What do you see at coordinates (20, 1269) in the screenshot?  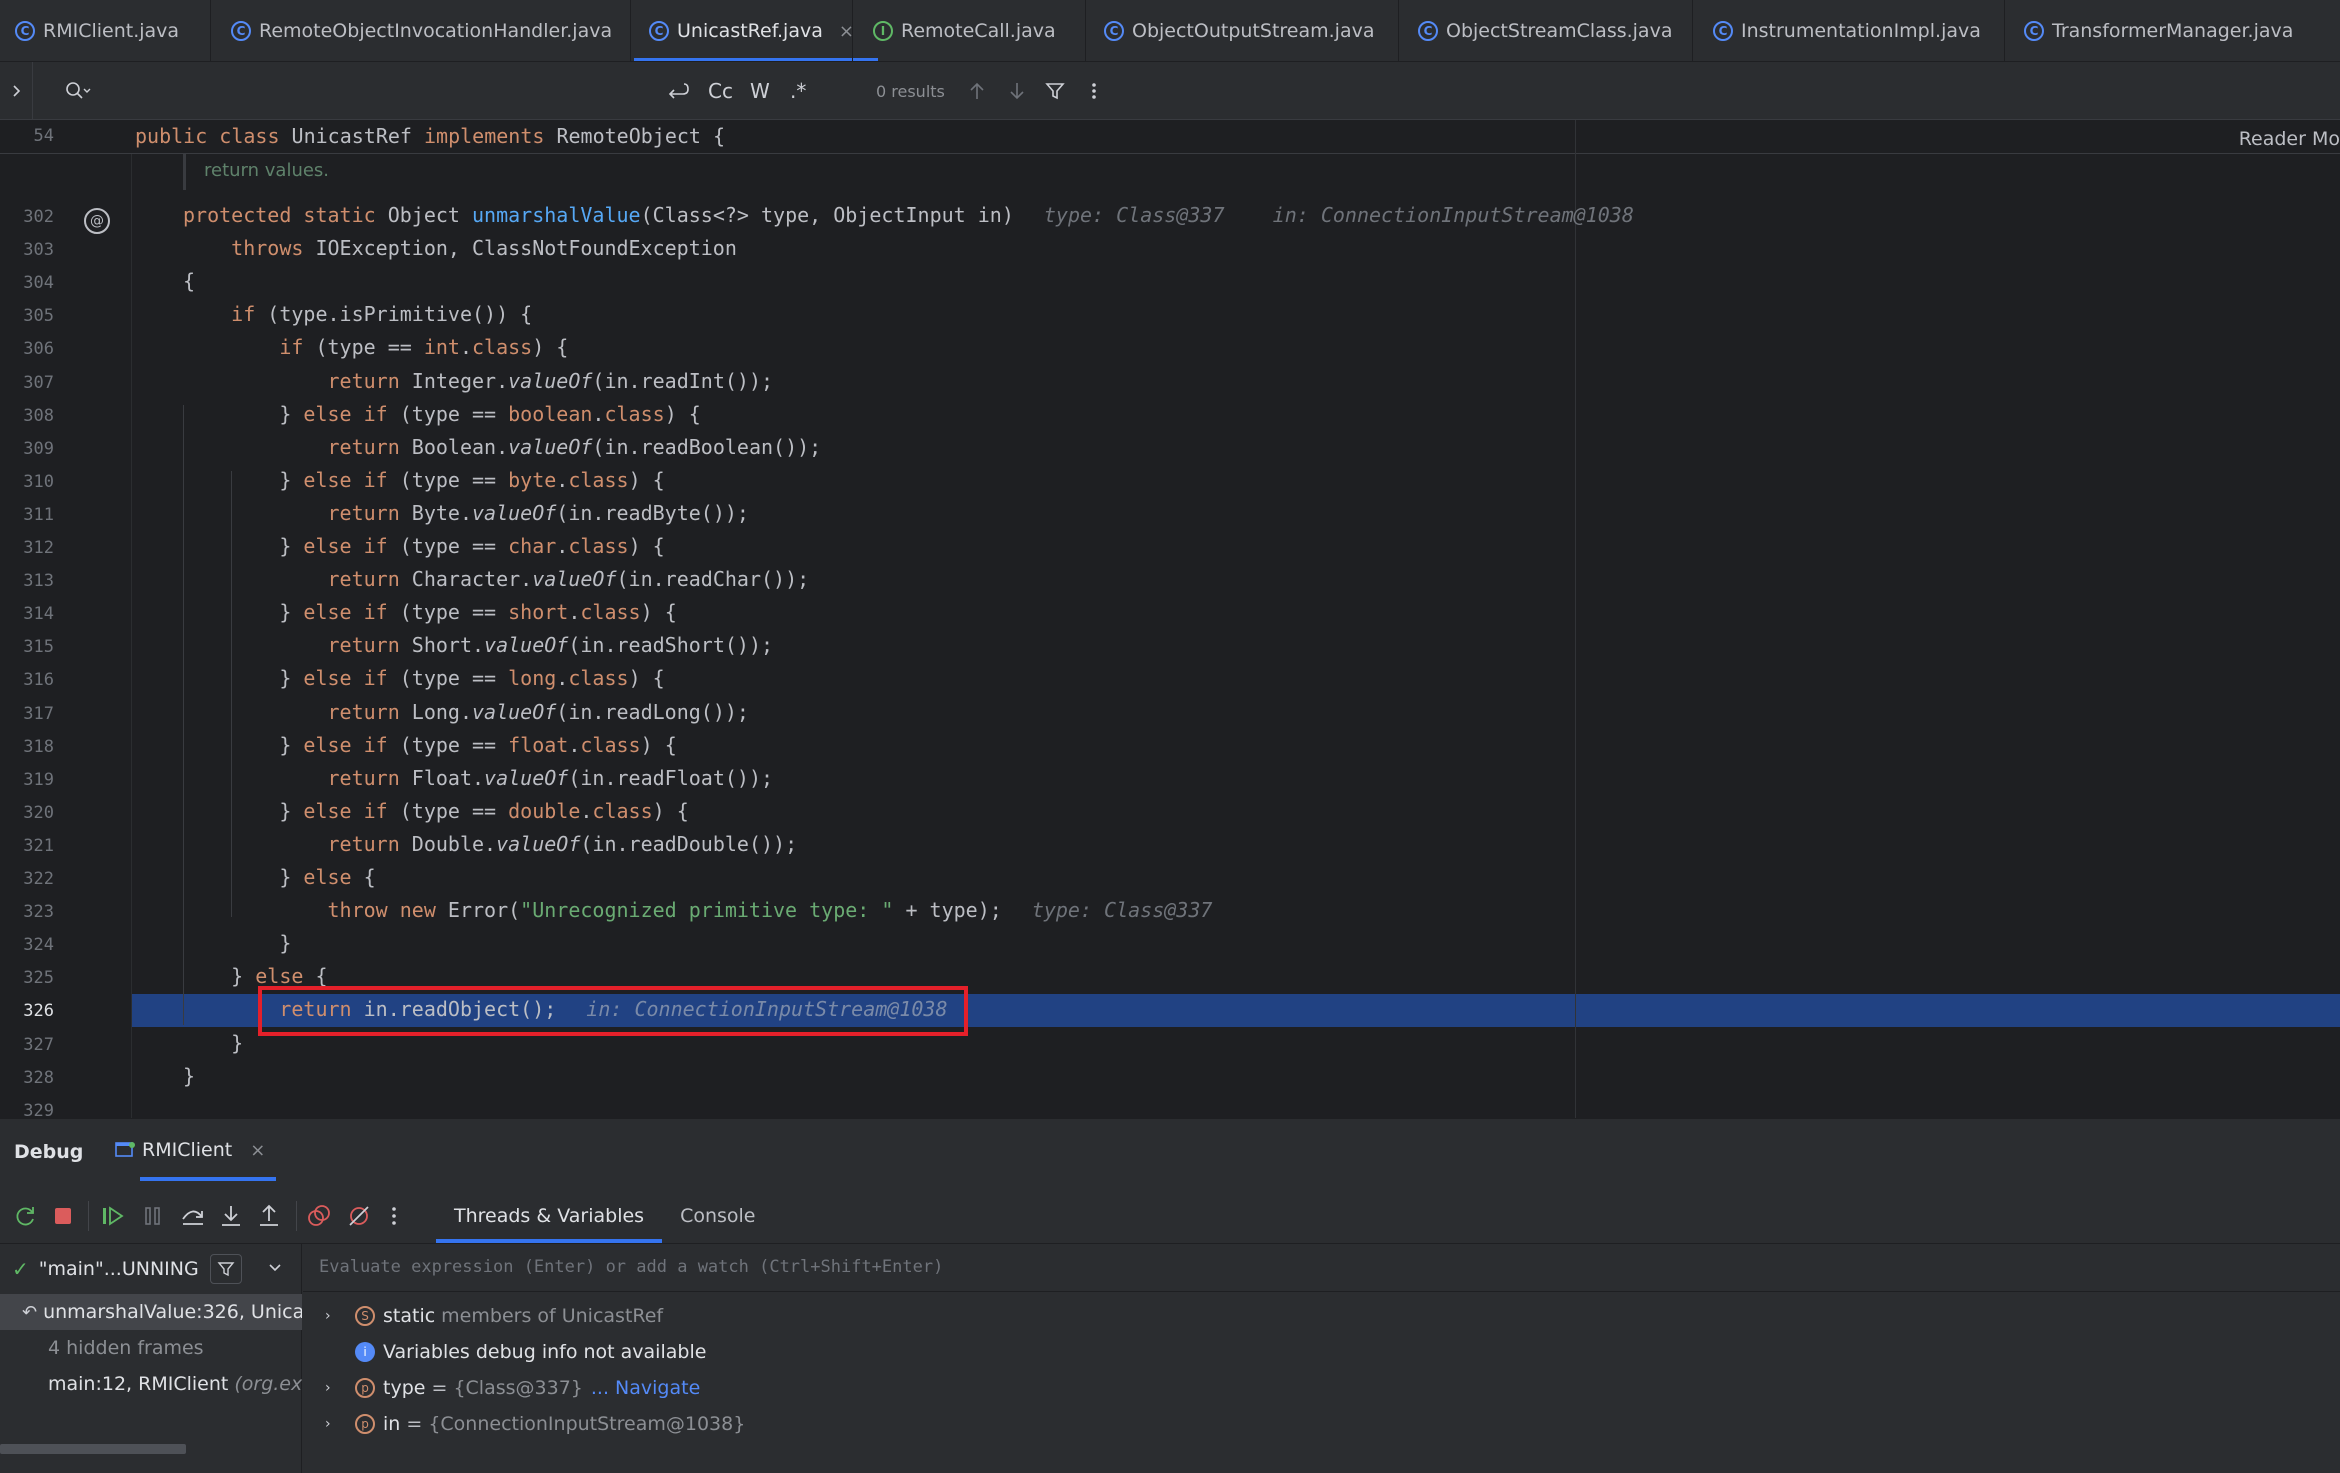 I see `thread-running-check-icon: ✓` at bounding box center [20, 1269].